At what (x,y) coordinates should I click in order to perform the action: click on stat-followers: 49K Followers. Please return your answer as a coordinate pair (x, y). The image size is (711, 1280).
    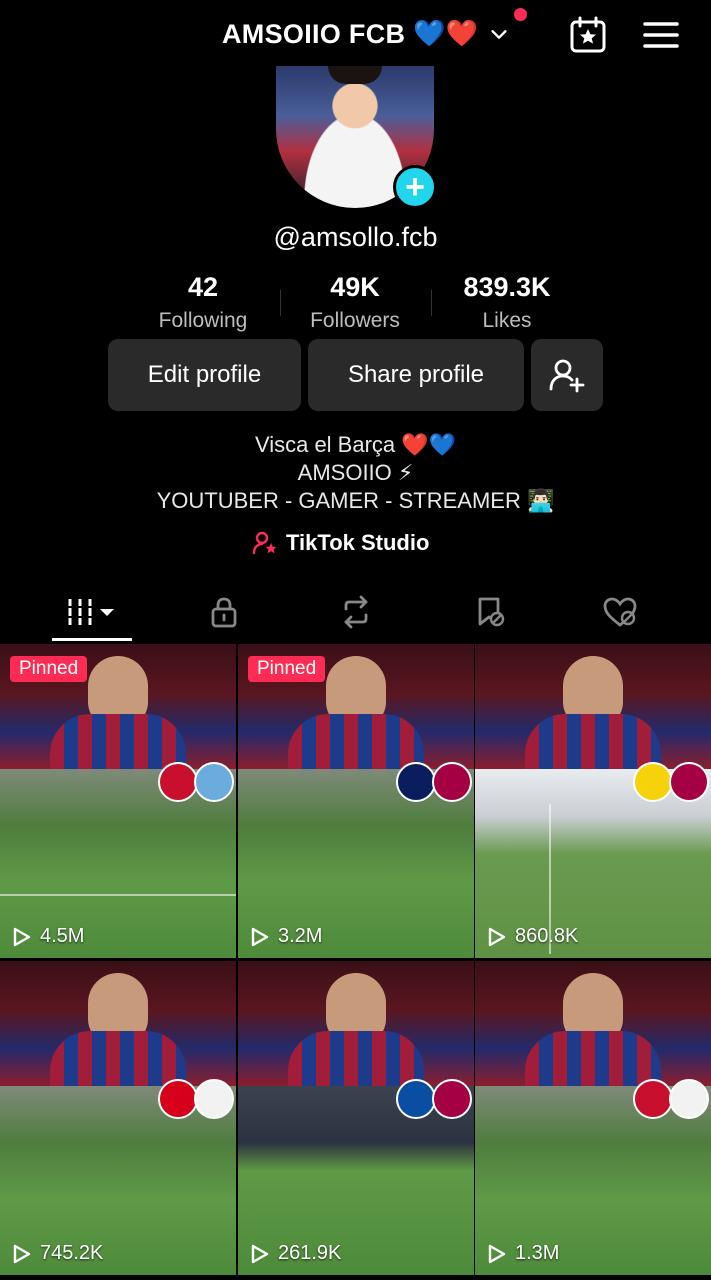
    Looking at the image, I should click on (355, 302).